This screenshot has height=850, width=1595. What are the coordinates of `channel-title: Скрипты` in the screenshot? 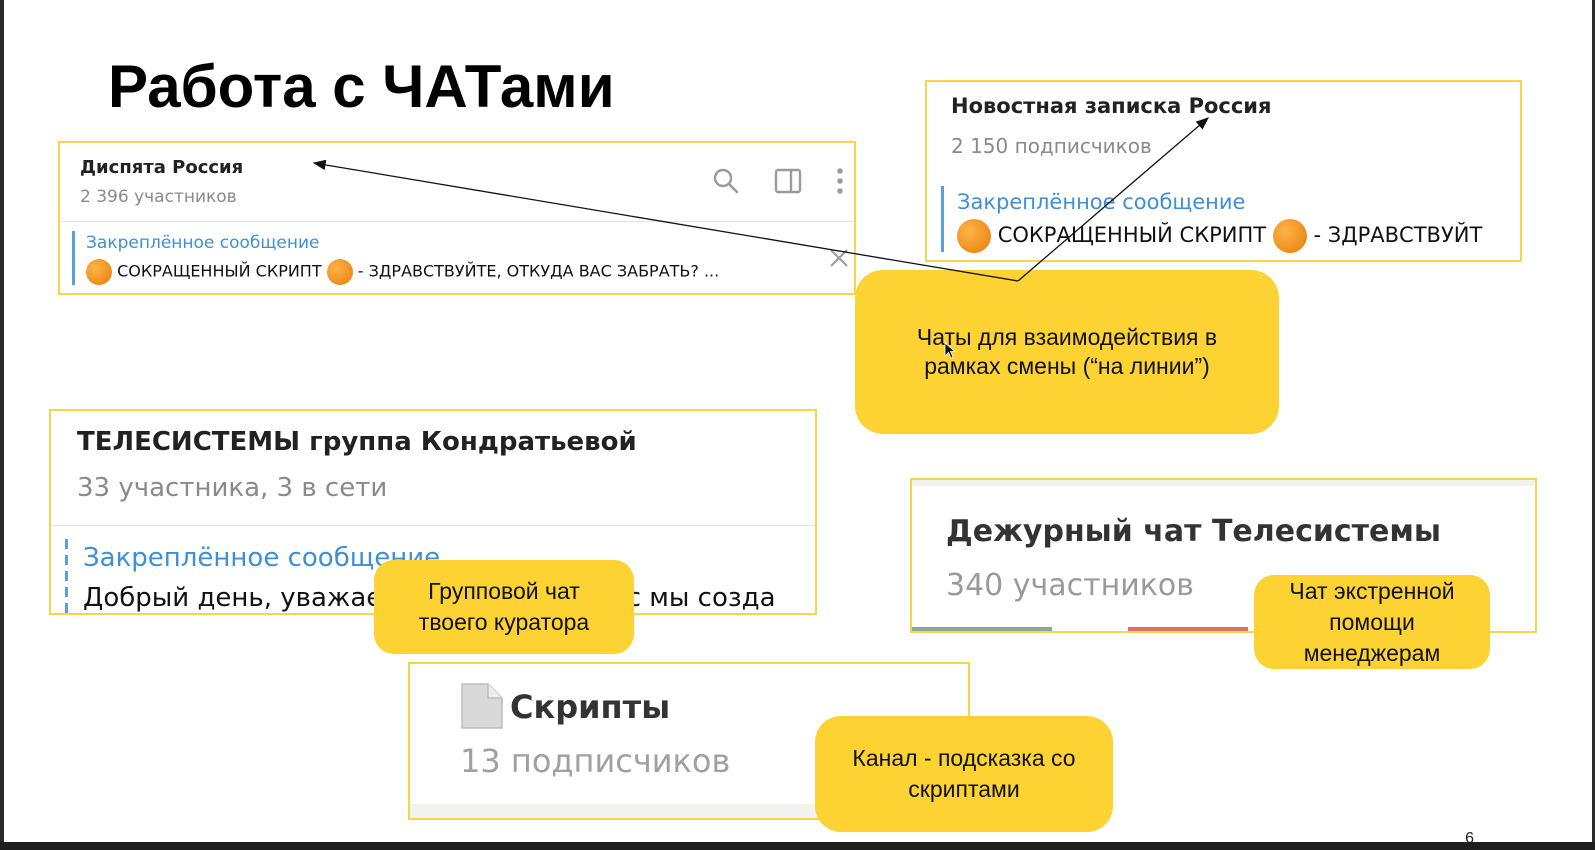 It's located at (590, 707).